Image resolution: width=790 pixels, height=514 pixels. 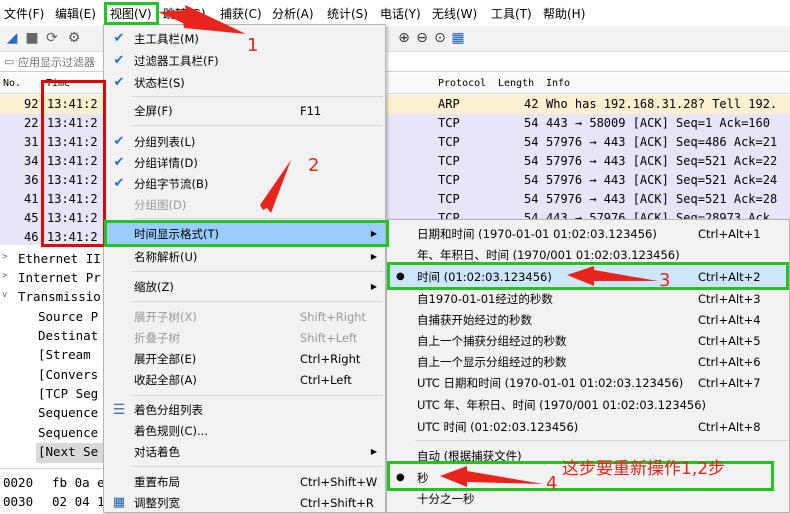 I want to click on detail-line: Ethernet II, so click(x=59, y=258).